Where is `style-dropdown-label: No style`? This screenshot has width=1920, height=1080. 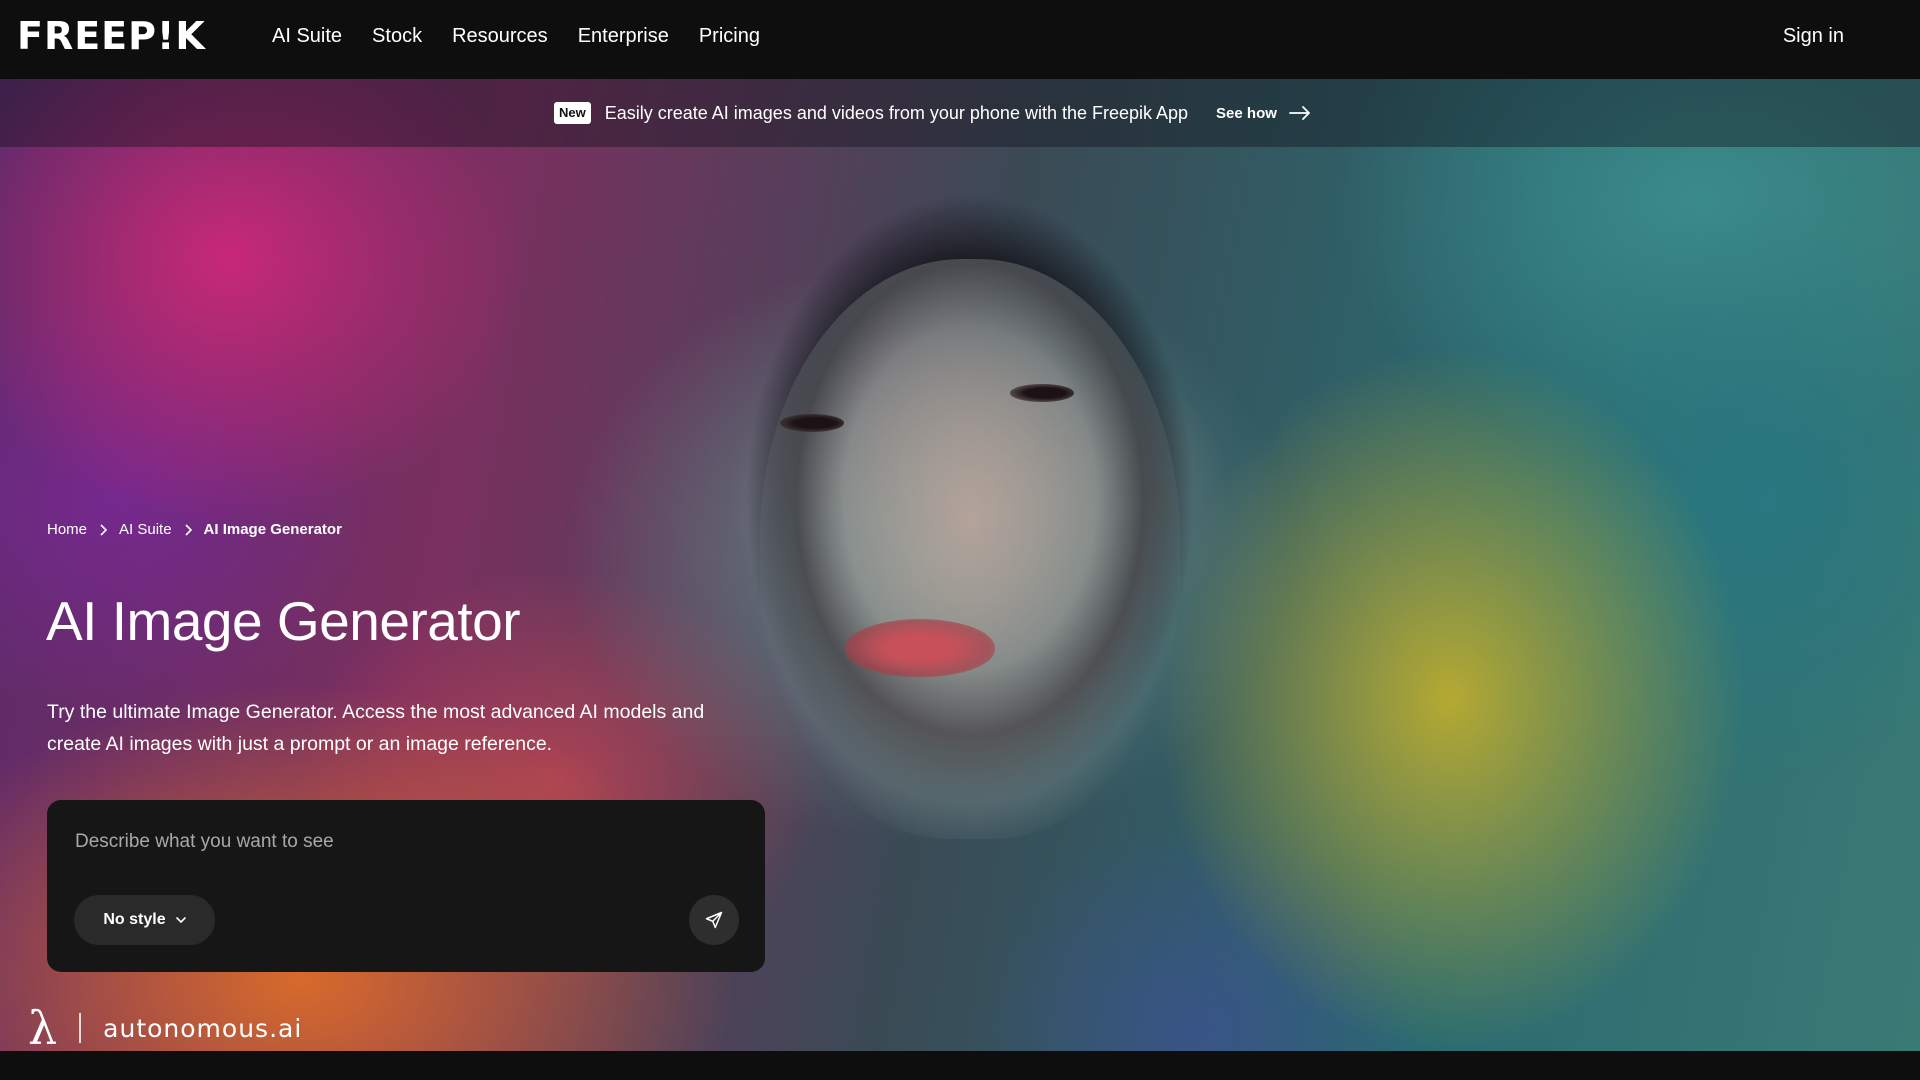
style-dropdown-label: No style is located at coordinates (134, 919).